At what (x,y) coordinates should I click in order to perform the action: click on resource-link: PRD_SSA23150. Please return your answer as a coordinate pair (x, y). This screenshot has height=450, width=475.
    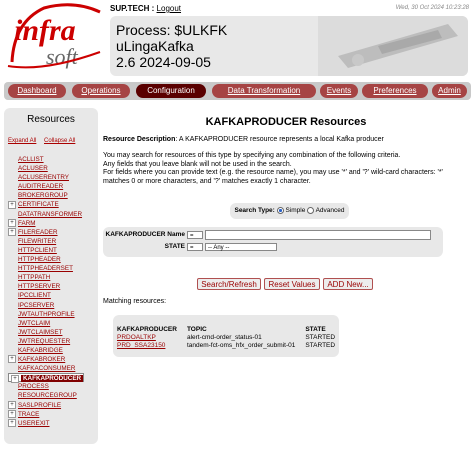
    Looking at the image, I should click on (152, 345).